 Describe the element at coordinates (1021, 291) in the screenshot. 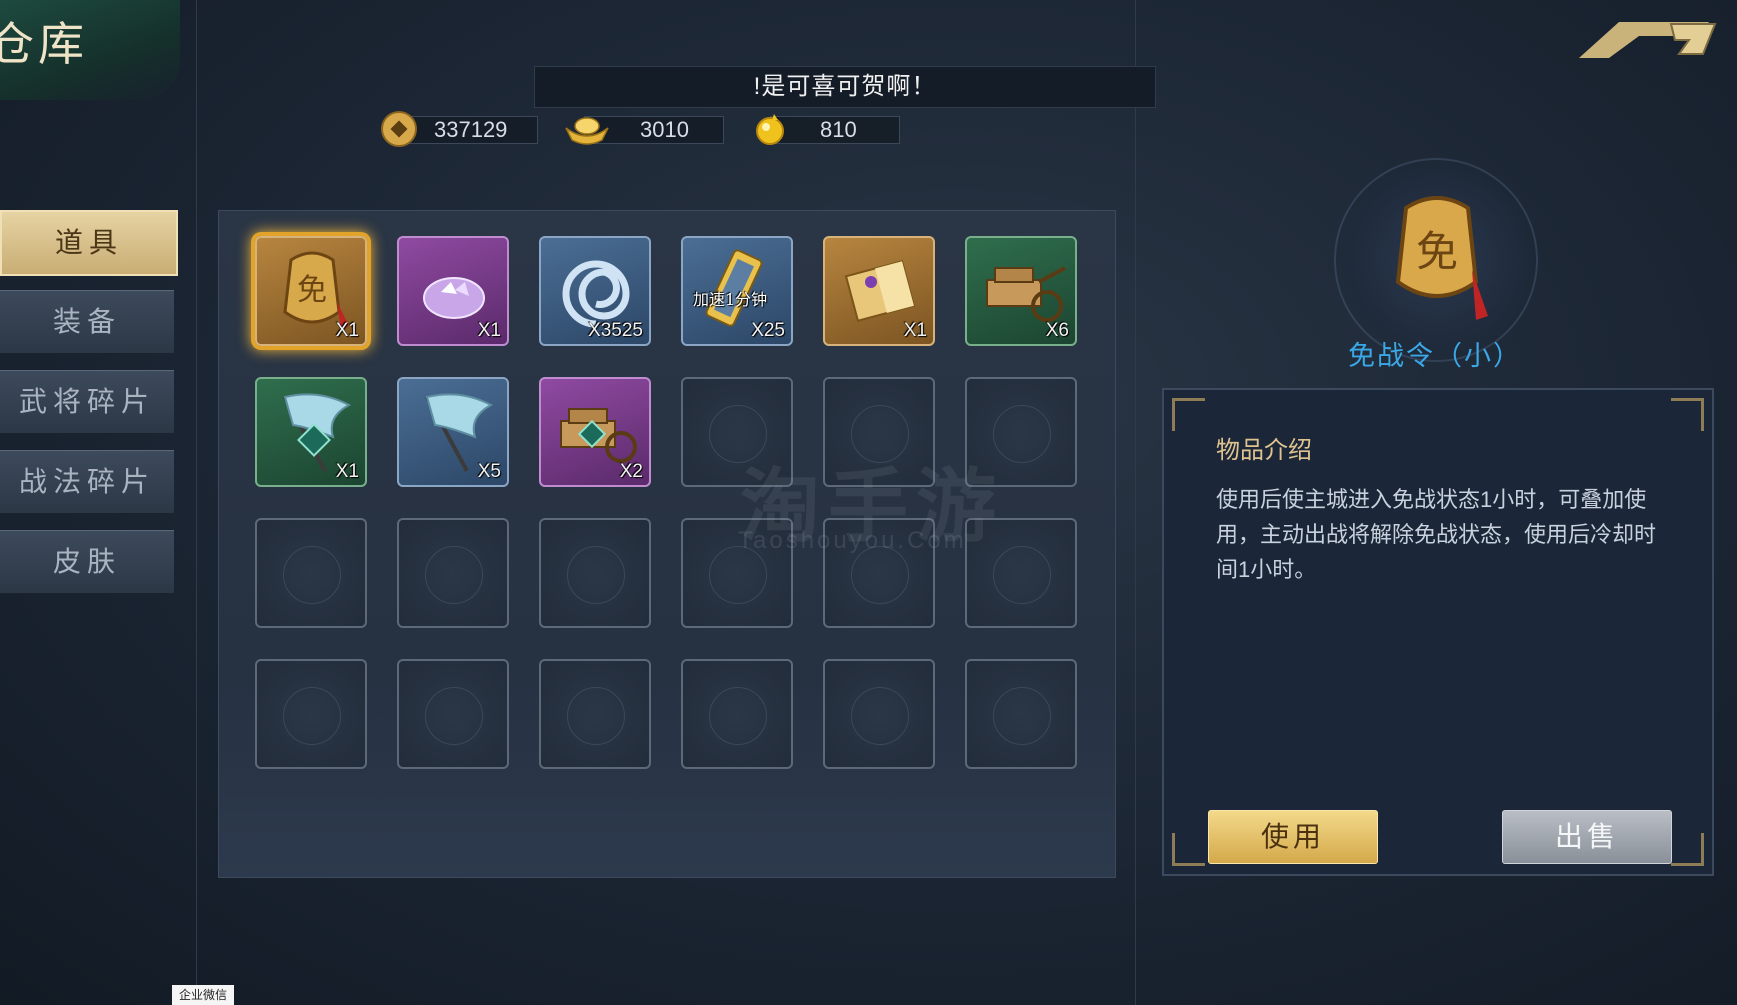

I see `inventory-slot: X6` at that location.